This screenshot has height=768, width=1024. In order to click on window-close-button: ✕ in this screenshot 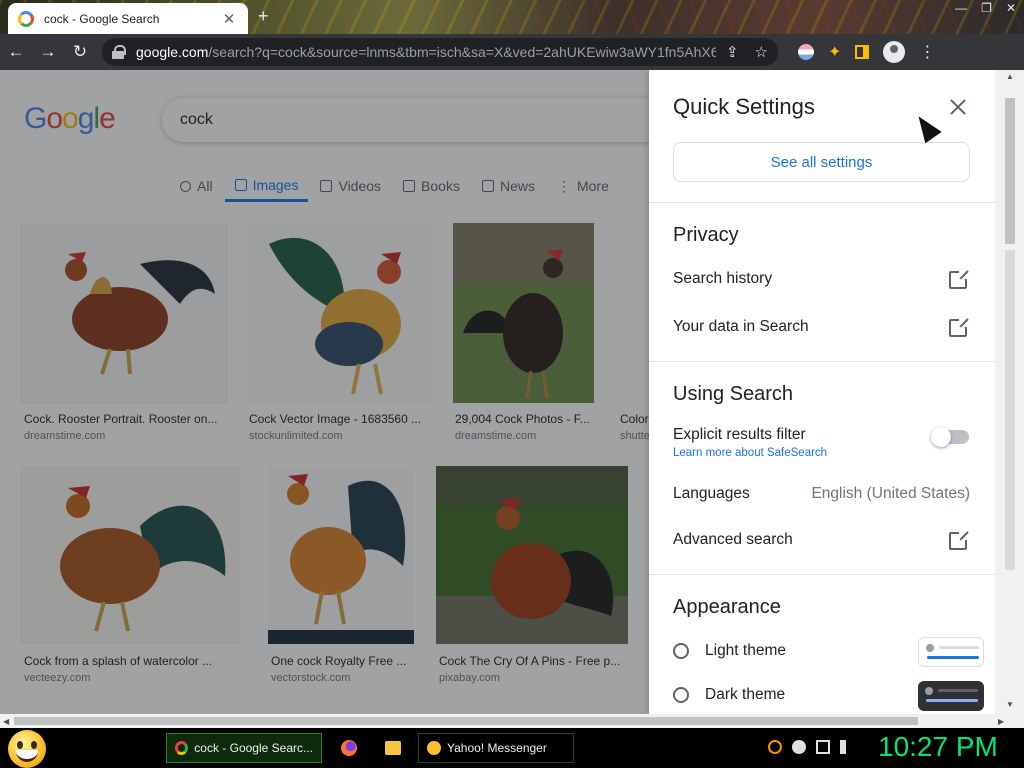, I will do `click(1011, 8)`.